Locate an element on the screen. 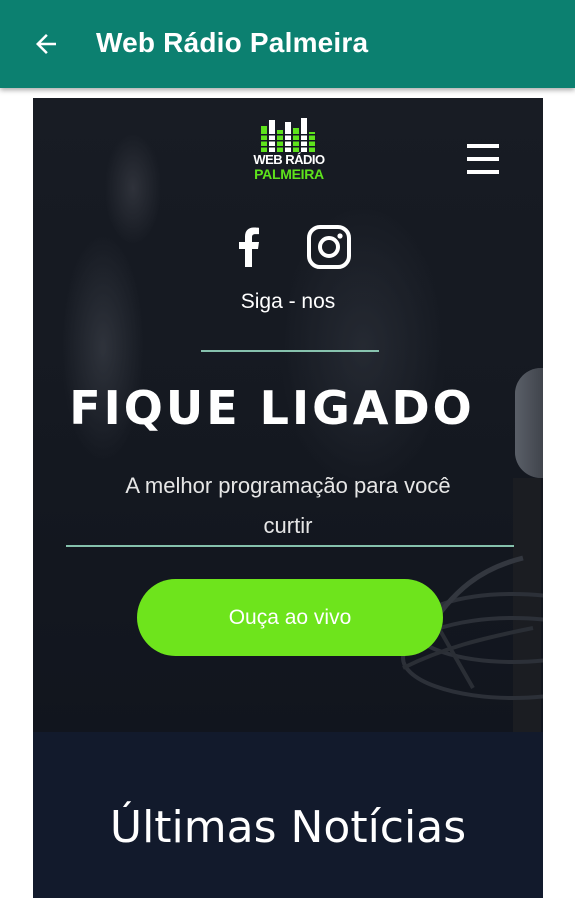 The height and width of the screenshot is (900, 575). listen-live-button: Ouça ao vivo is located at coordinates (290, 617).